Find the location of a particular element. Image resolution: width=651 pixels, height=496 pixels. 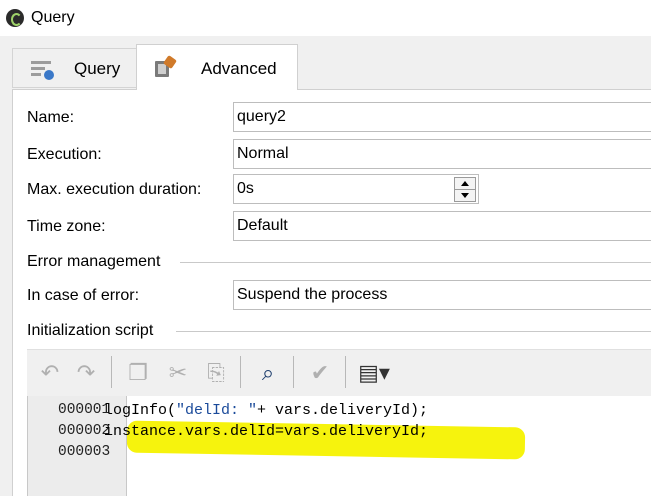

on-error-label: In case of error: is located at coordinates (83, 295).